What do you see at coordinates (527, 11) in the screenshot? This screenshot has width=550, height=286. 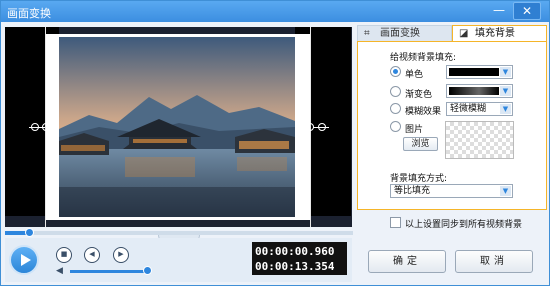 I see `close-button: ✕` at bounding box center [527, 11].